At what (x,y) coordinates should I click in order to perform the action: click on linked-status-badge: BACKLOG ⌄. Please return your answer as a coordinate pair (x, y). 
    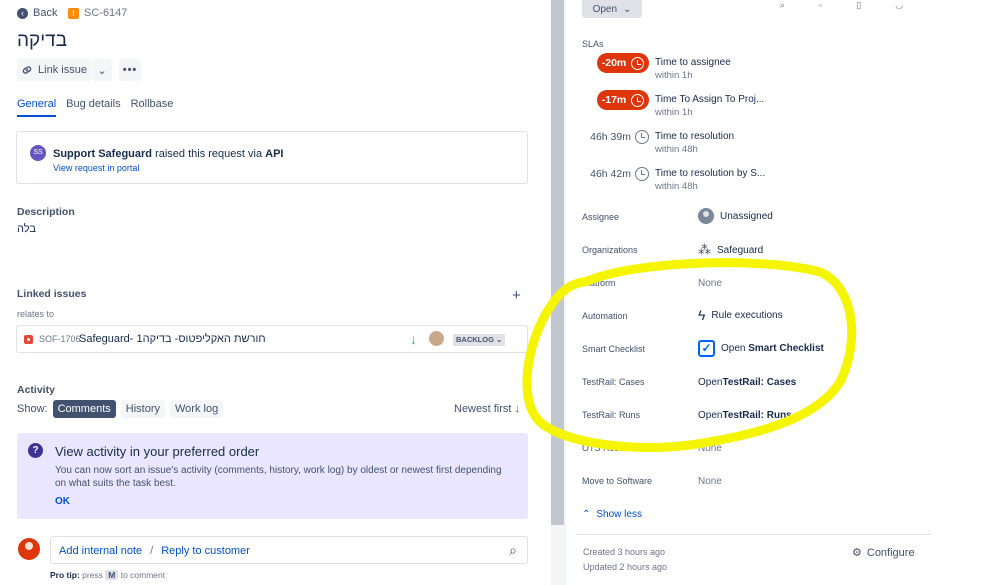
    Looking at the image, I should click on (479, 340).